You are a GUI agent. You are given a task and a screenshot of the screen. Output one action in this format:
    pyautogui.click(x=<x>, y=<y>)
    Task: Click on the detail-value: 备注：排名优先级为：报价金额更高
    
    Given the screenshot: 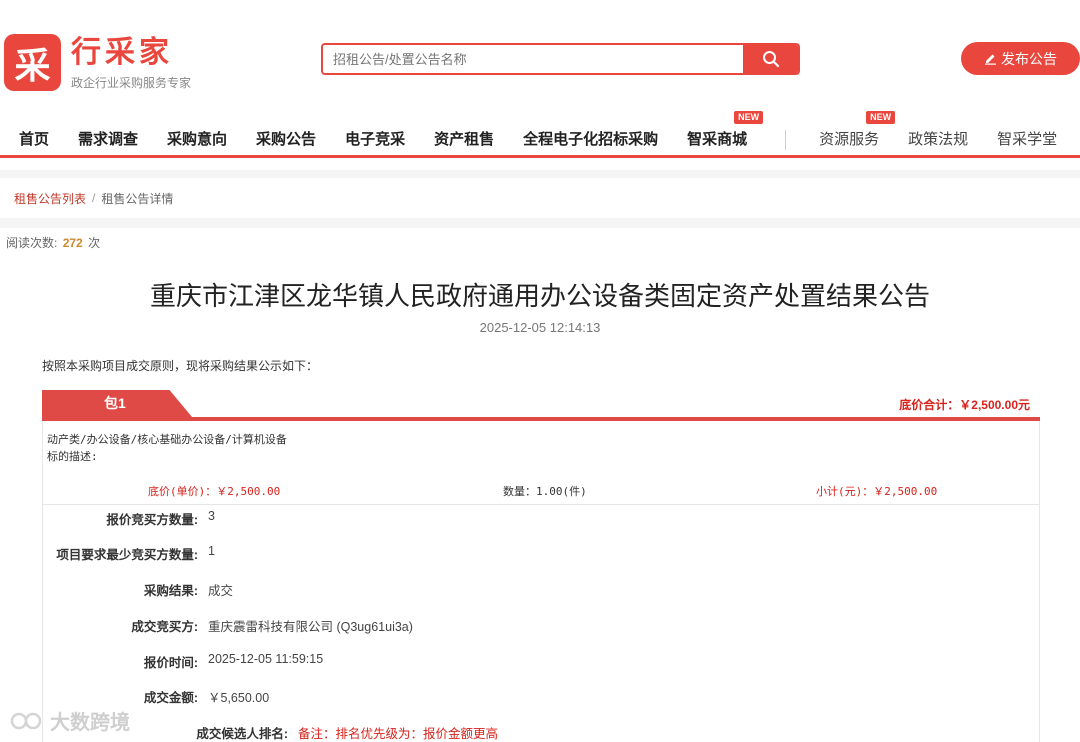 What is the action you would take?
    pyautogui.click(x=398, y=734)
    